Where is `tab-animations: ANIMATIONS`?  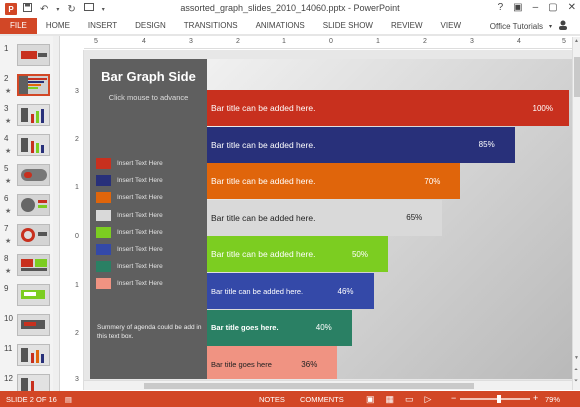
tab-animations: ANIMATIONS is located at coordinates (280, 26).